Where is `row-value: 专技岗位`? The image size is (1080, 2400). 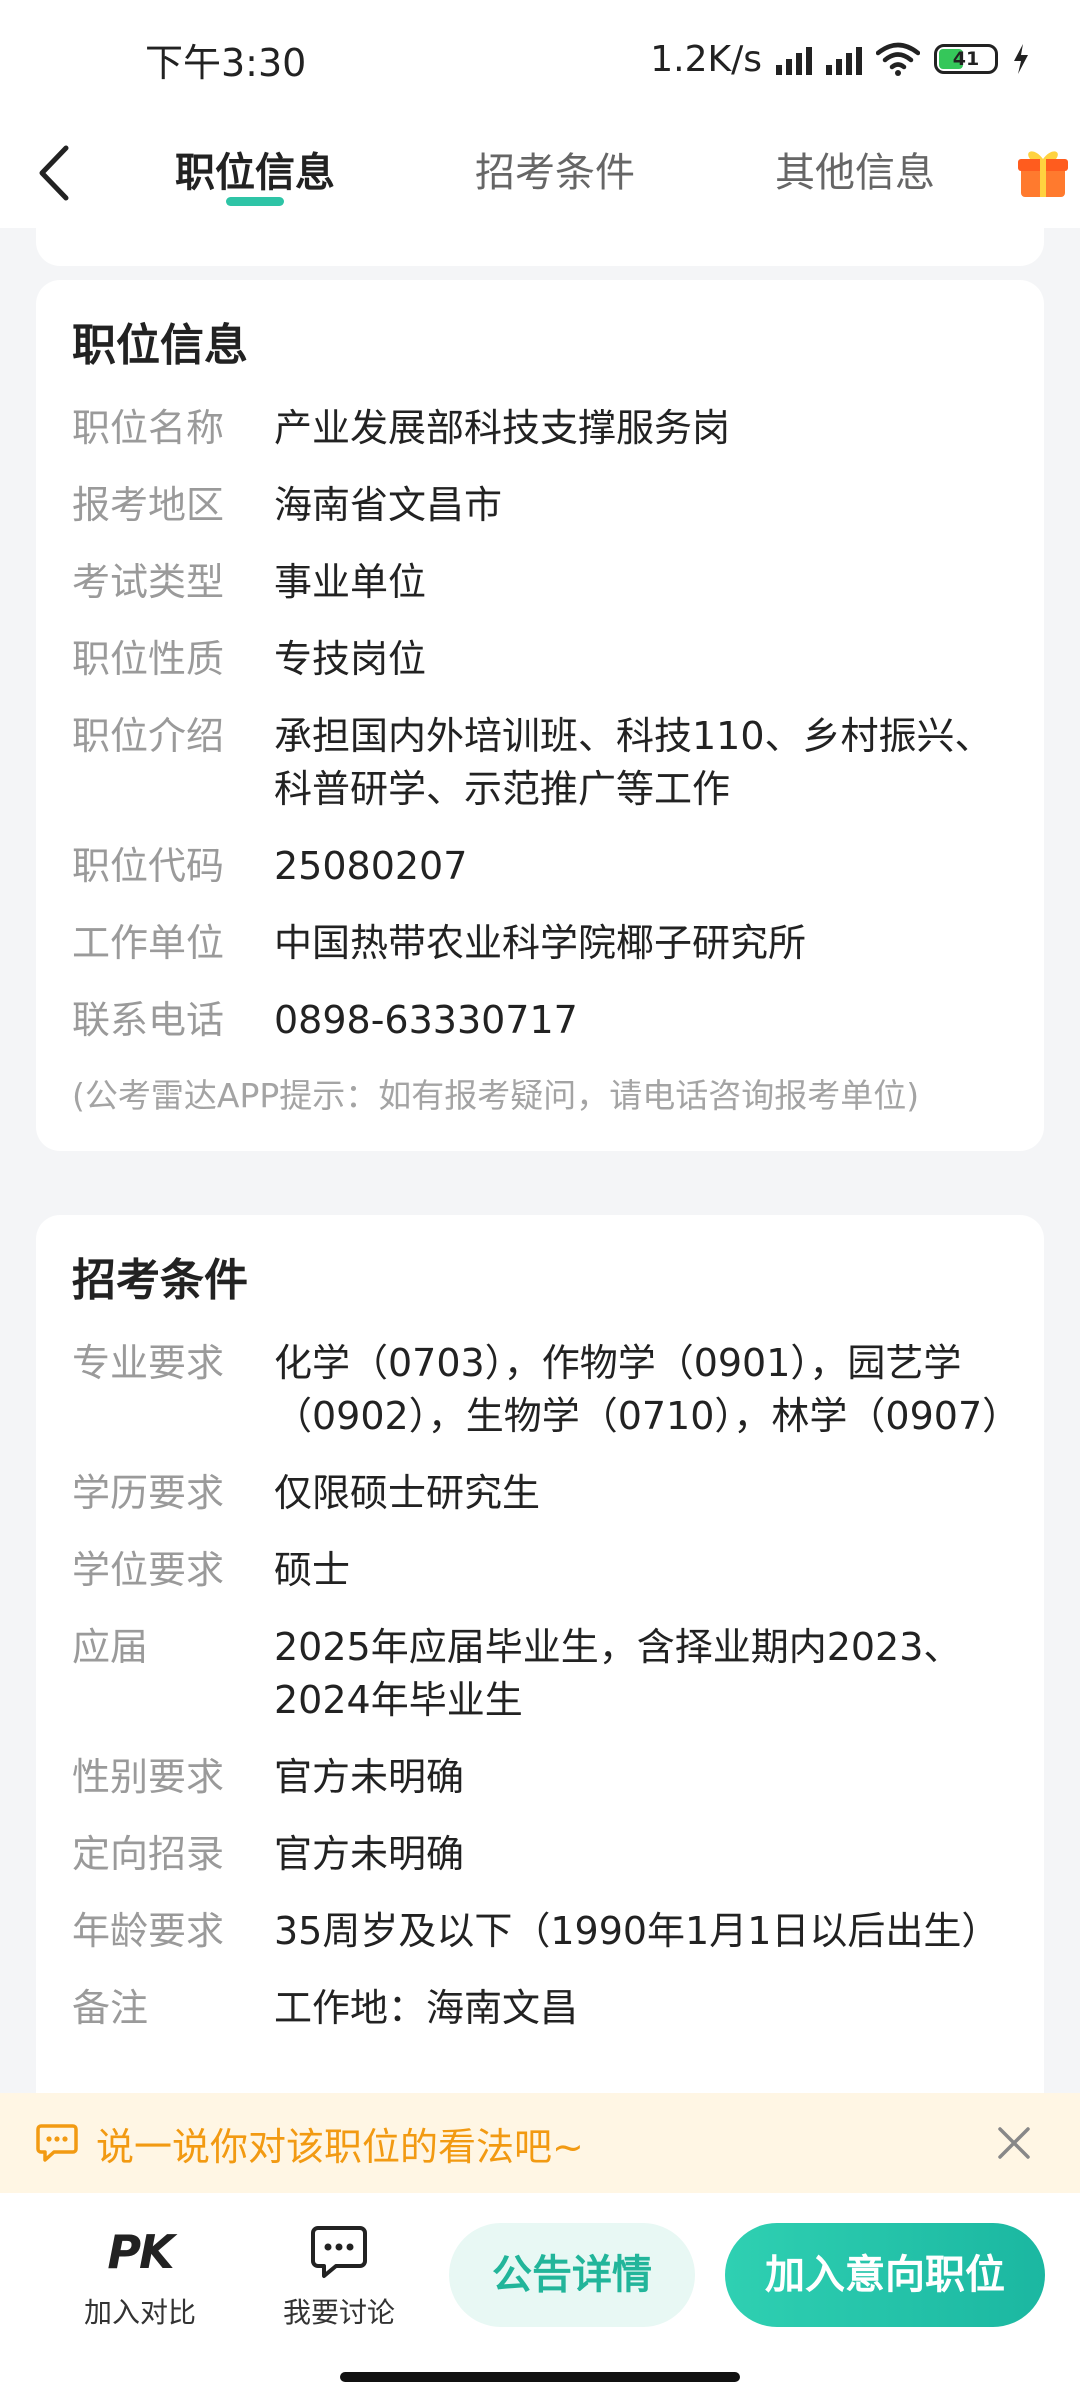
row-value: 专技岗位 is located at coordinates (350, 659).